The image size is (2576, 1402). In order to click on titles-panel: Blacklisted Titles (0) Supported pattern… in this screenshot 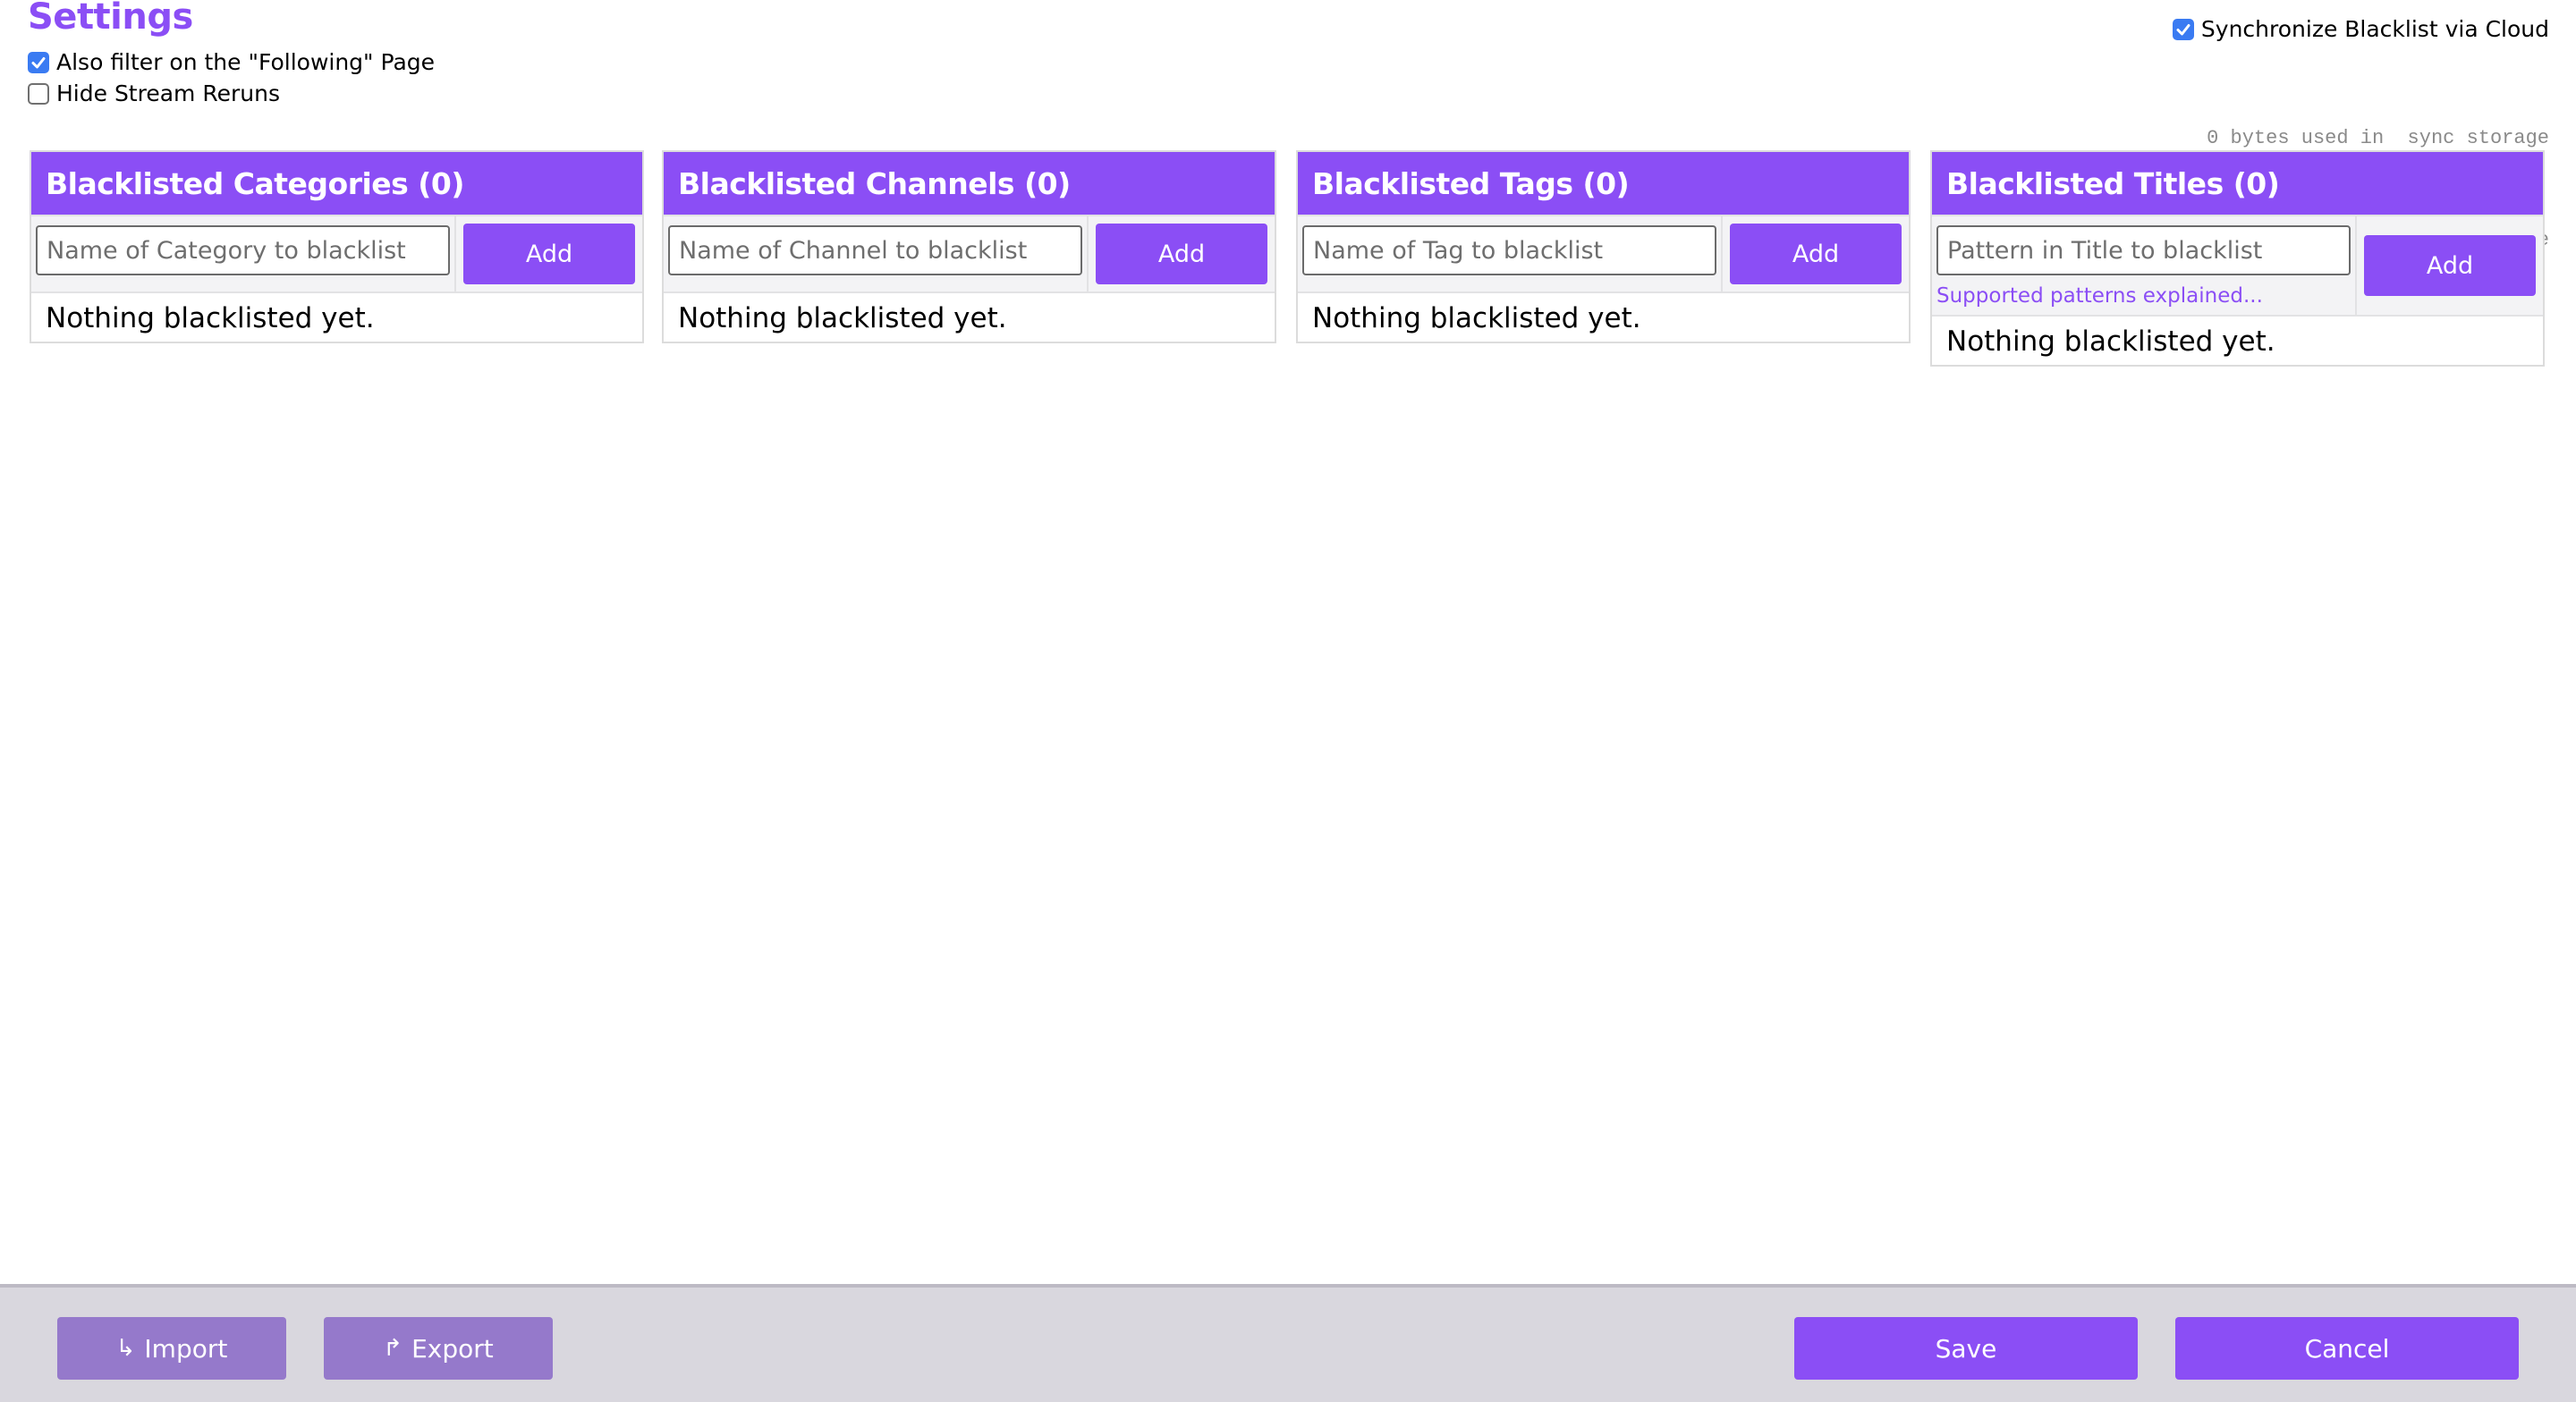, I will do `click(2237, 258)`.